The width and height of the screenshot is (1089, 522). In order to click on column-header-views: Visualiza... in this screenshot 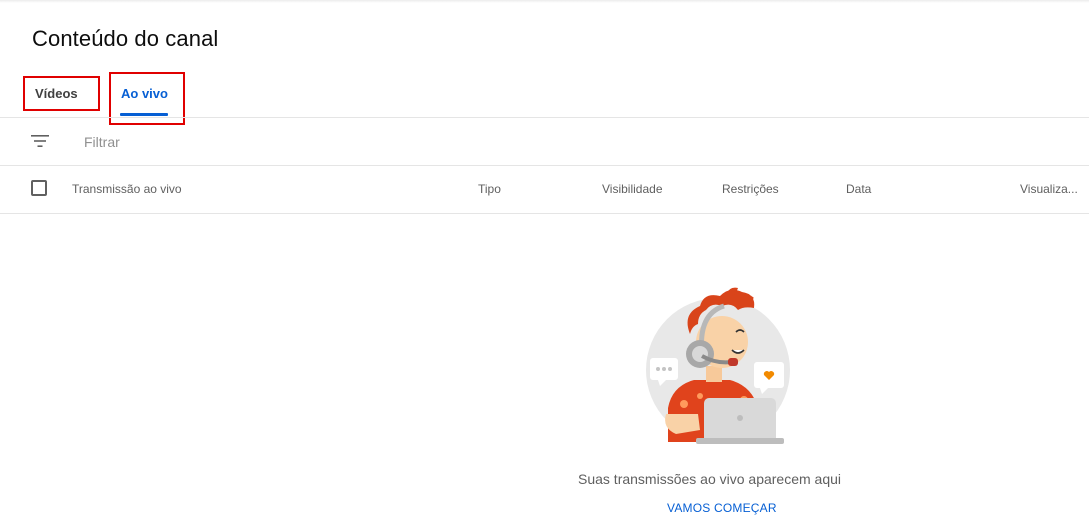, I will do `click(1049, 189)`.